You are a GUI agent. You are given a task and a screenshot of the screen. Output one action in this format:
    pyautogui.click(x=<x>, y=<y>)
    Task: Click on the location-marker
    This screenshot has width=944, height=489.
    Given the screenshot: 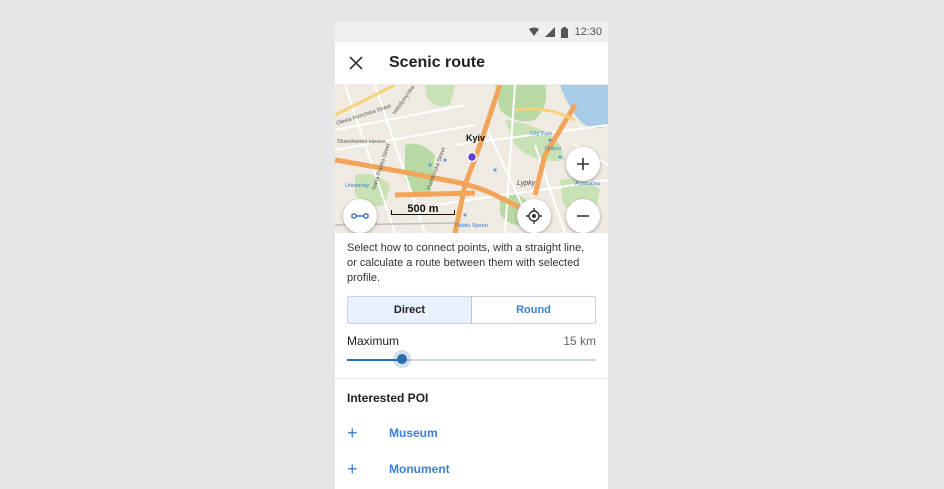 What is the action you would take?
    pyautogui.click(x=472, y=157)
    